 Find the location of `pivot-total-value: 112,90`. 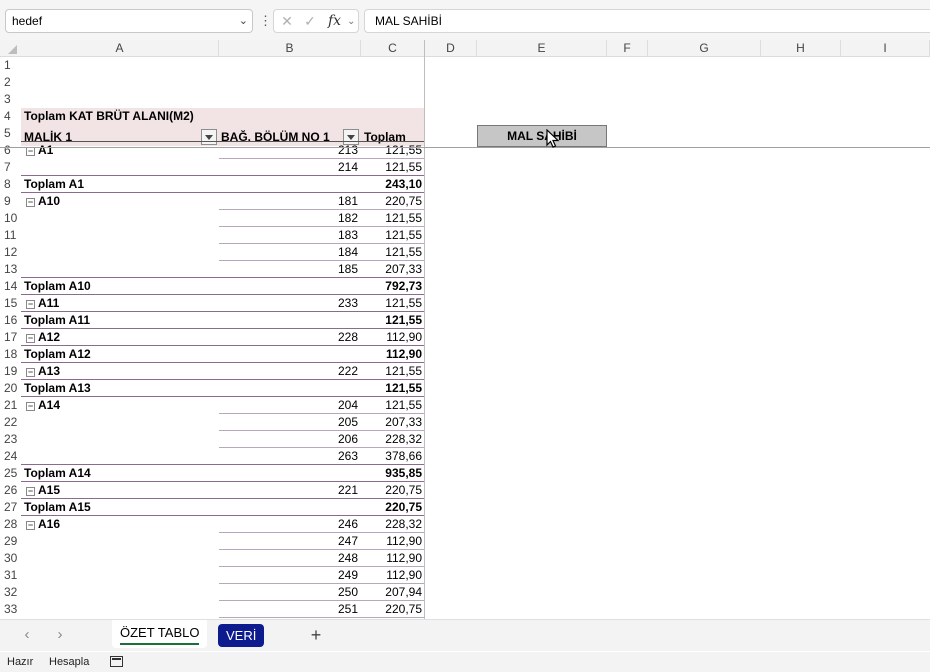

pivot-total-value: 112,90 is located at coordinates (393, 354).